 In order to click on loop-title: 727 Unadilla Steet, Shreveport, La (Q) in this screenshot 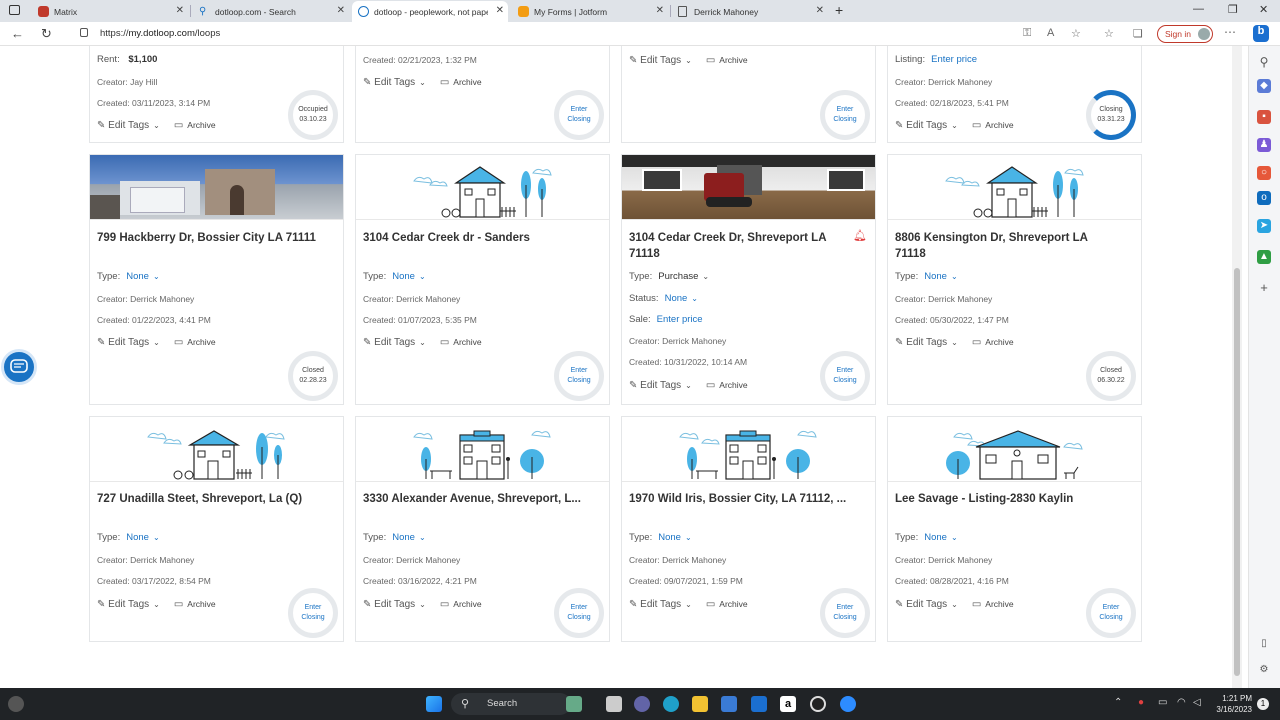, I will do `click(207, 499)`.